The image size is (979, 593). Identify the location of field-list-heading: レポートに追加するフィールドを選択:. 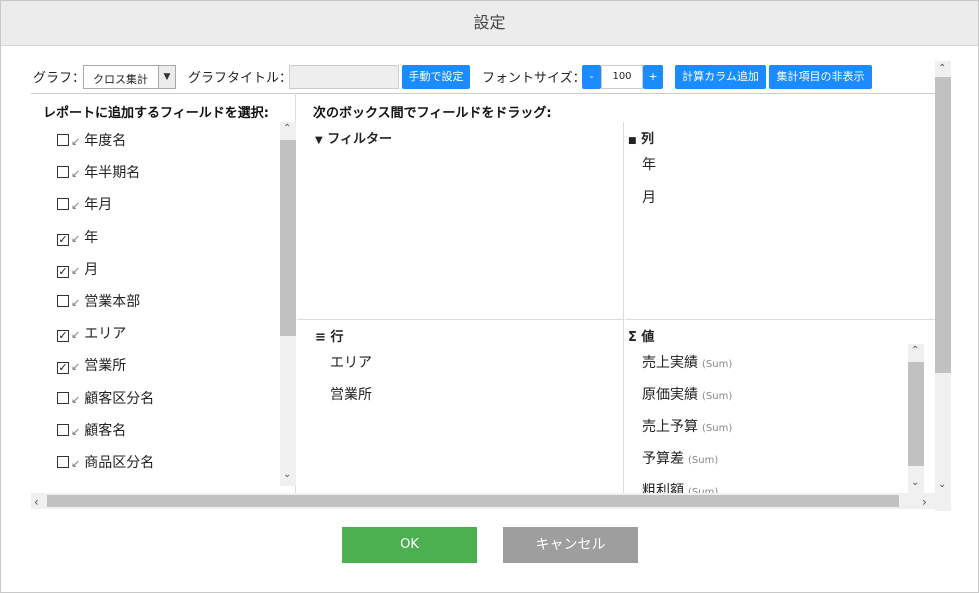
(156, 113).